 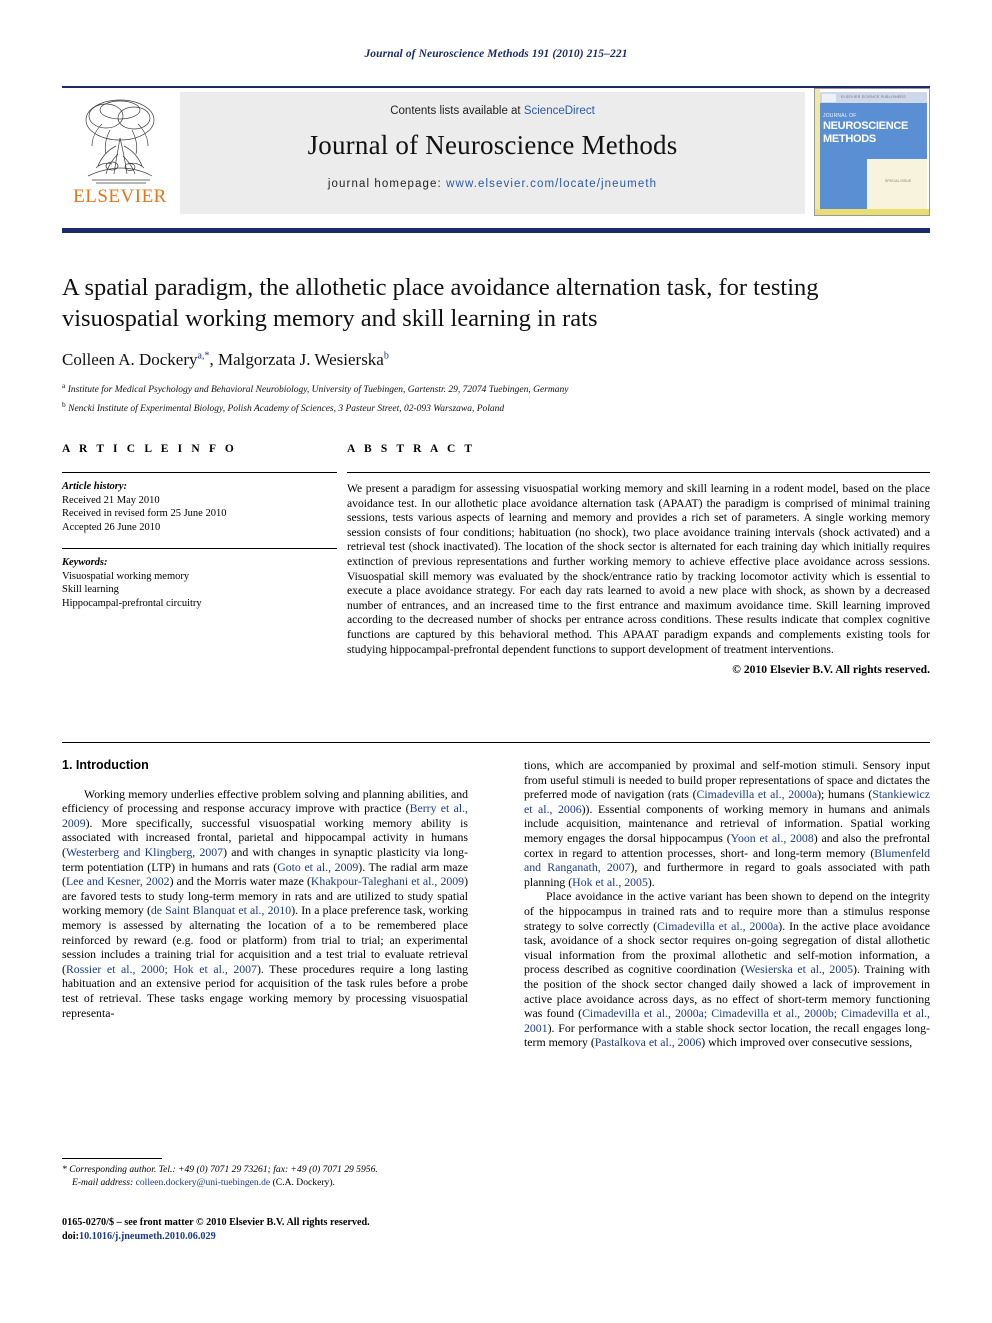 What do you see at coordinates (111, 527) in the screenshot?
I see `history-accepted: Accepted 26 June 2010` at bounding box center [111, 527].